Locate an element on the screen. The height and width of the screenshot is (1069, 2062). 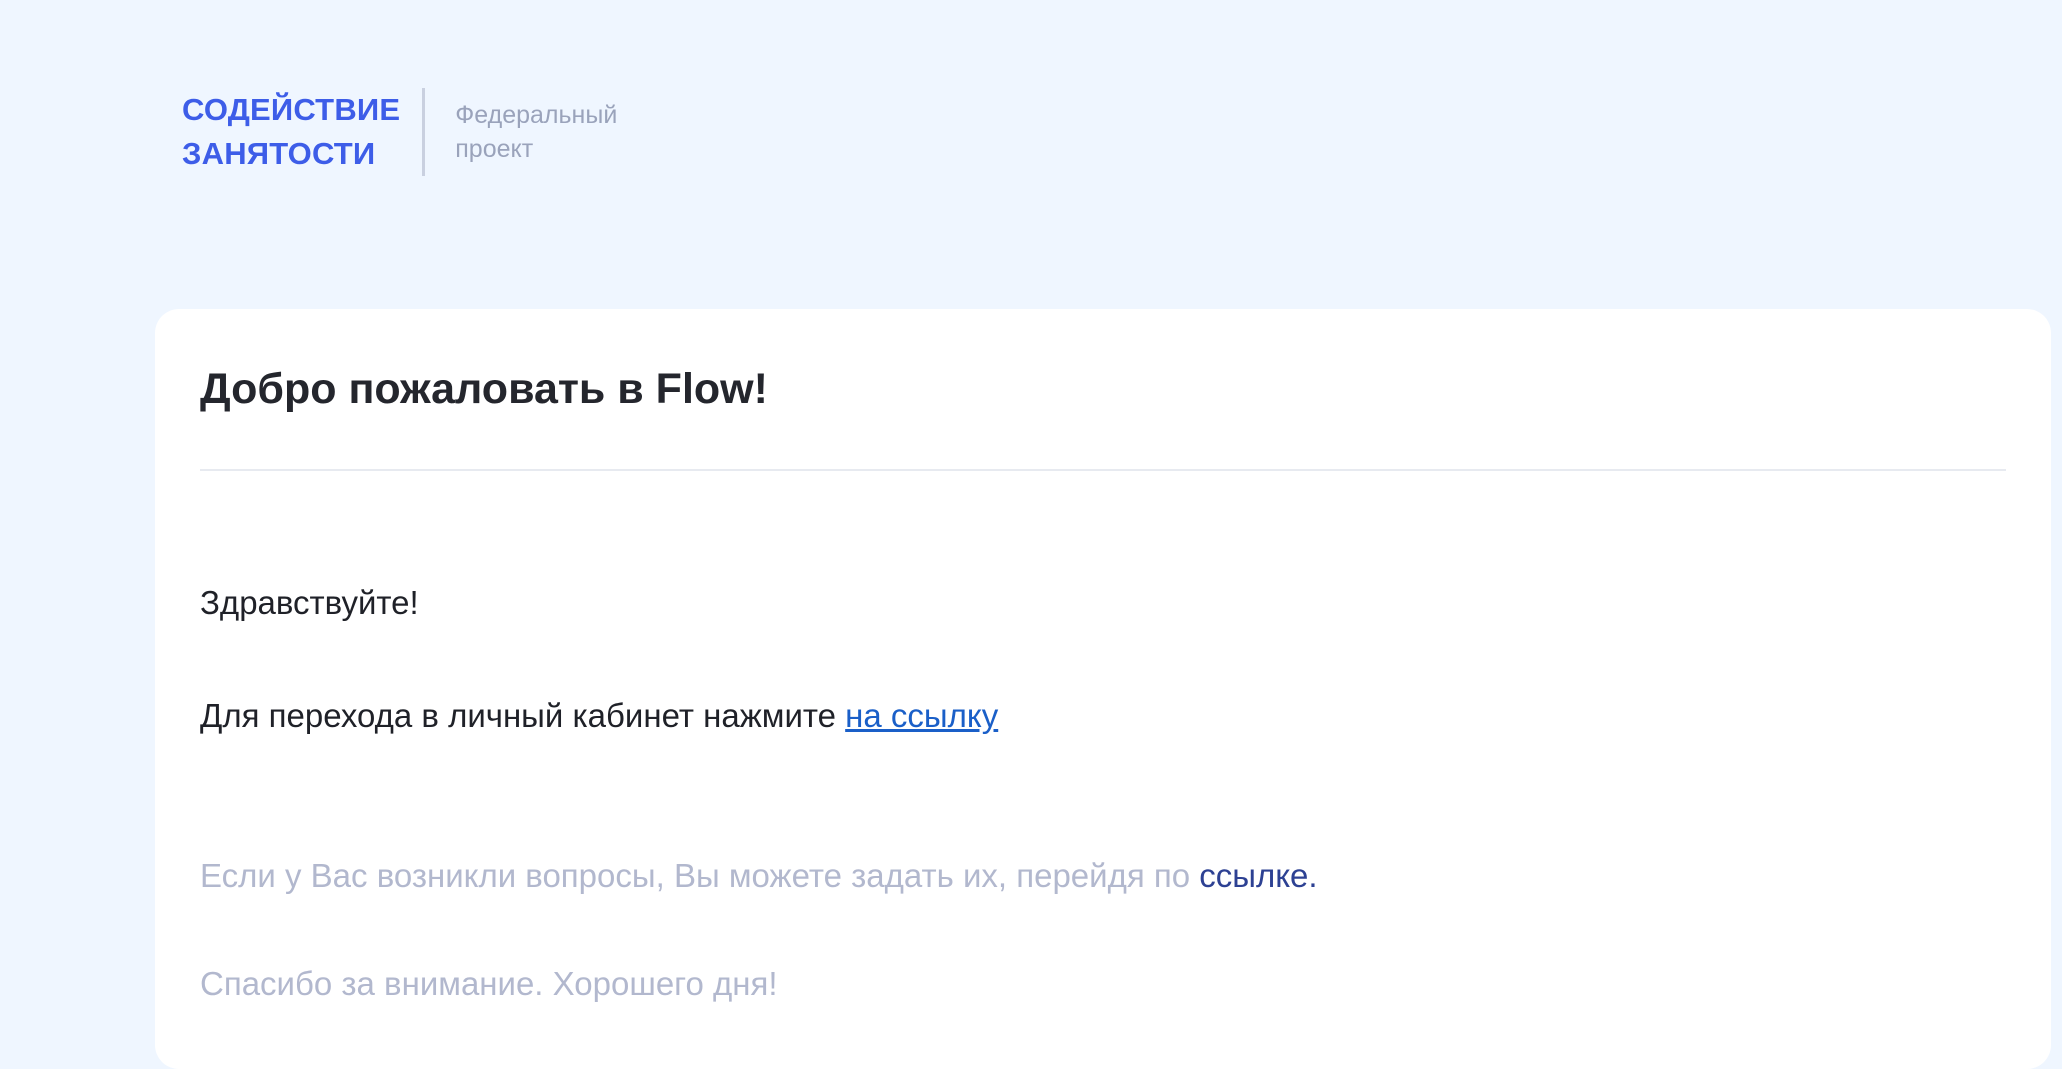
logo-divider is located at coordinates (424, 132).